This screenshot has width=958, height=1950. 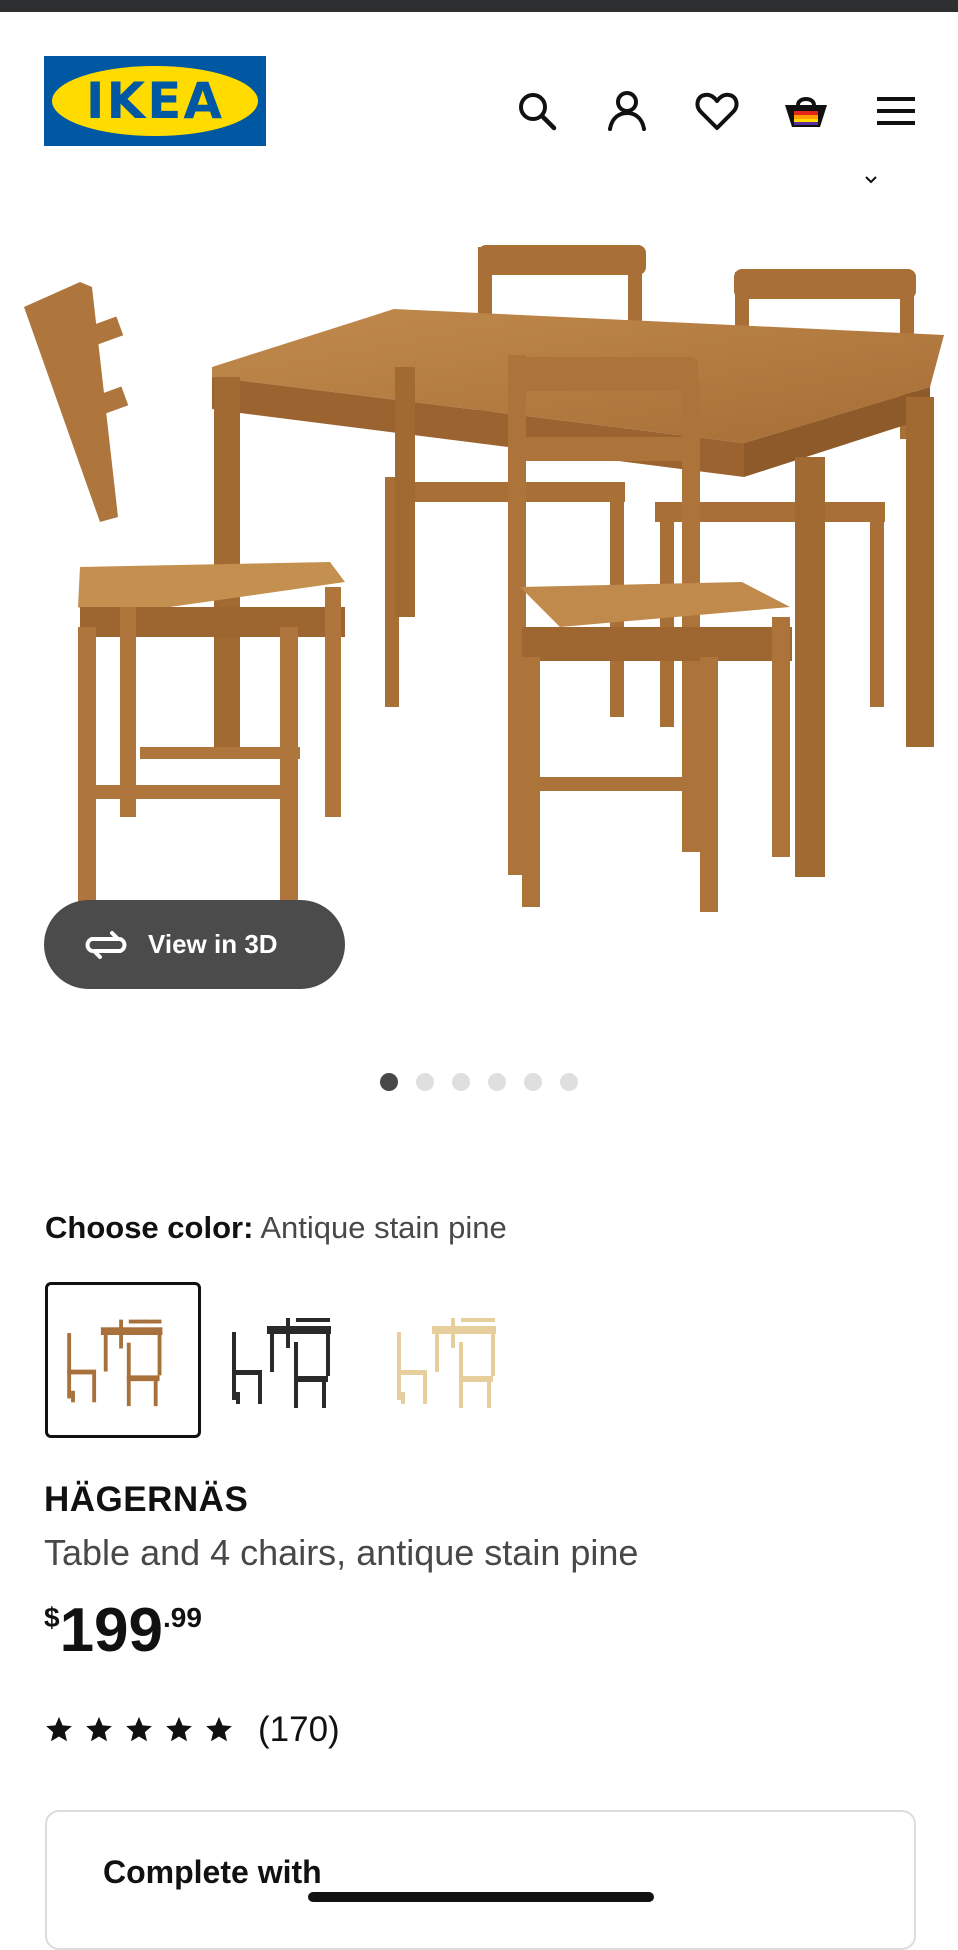 I want to click on view-in-3d-button: View in 3D, so click(x=194, y=944).